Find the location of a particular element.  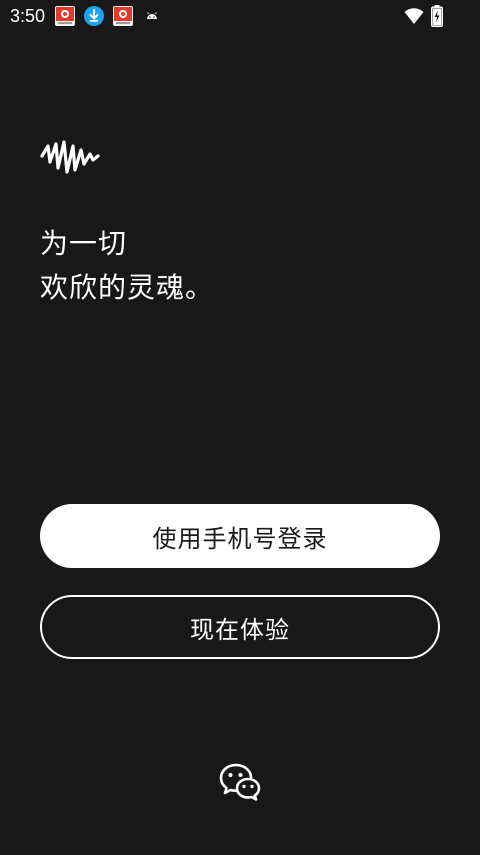

tagline-line-1: 为一切 is located at coordinates (84, 243).